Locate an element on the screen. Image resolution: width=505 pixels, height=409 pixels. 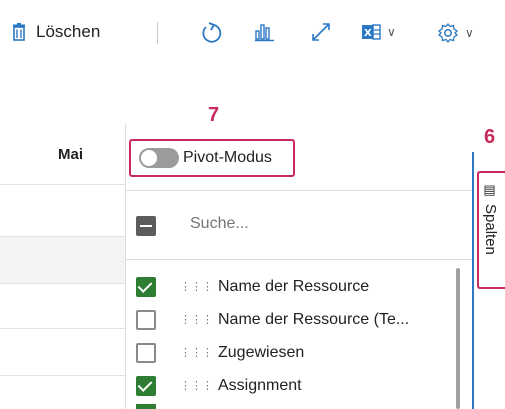
grid-row is located at coordinates (62, 260).